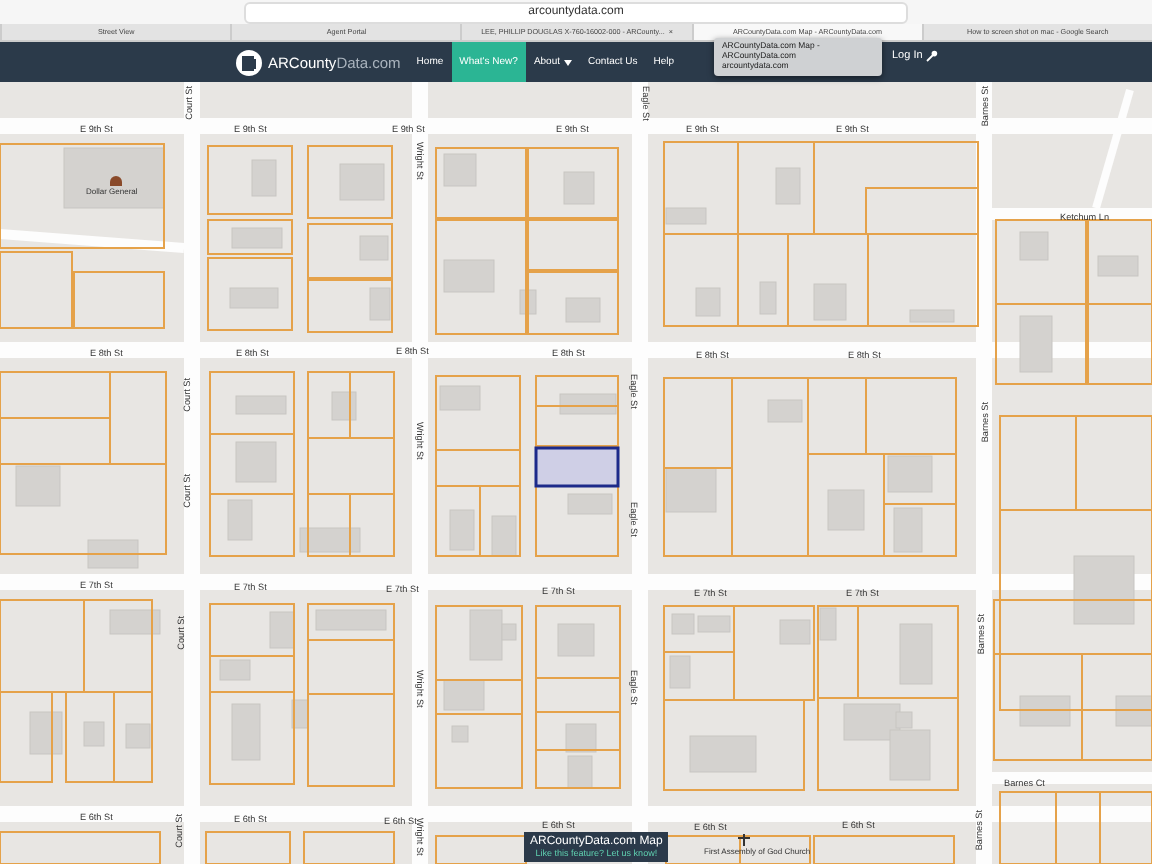 The height and width of the screenshot is (864, 1152). Describe the element at coordinates (249, 62) in the screenshot. I see `logo-icon` at that location.